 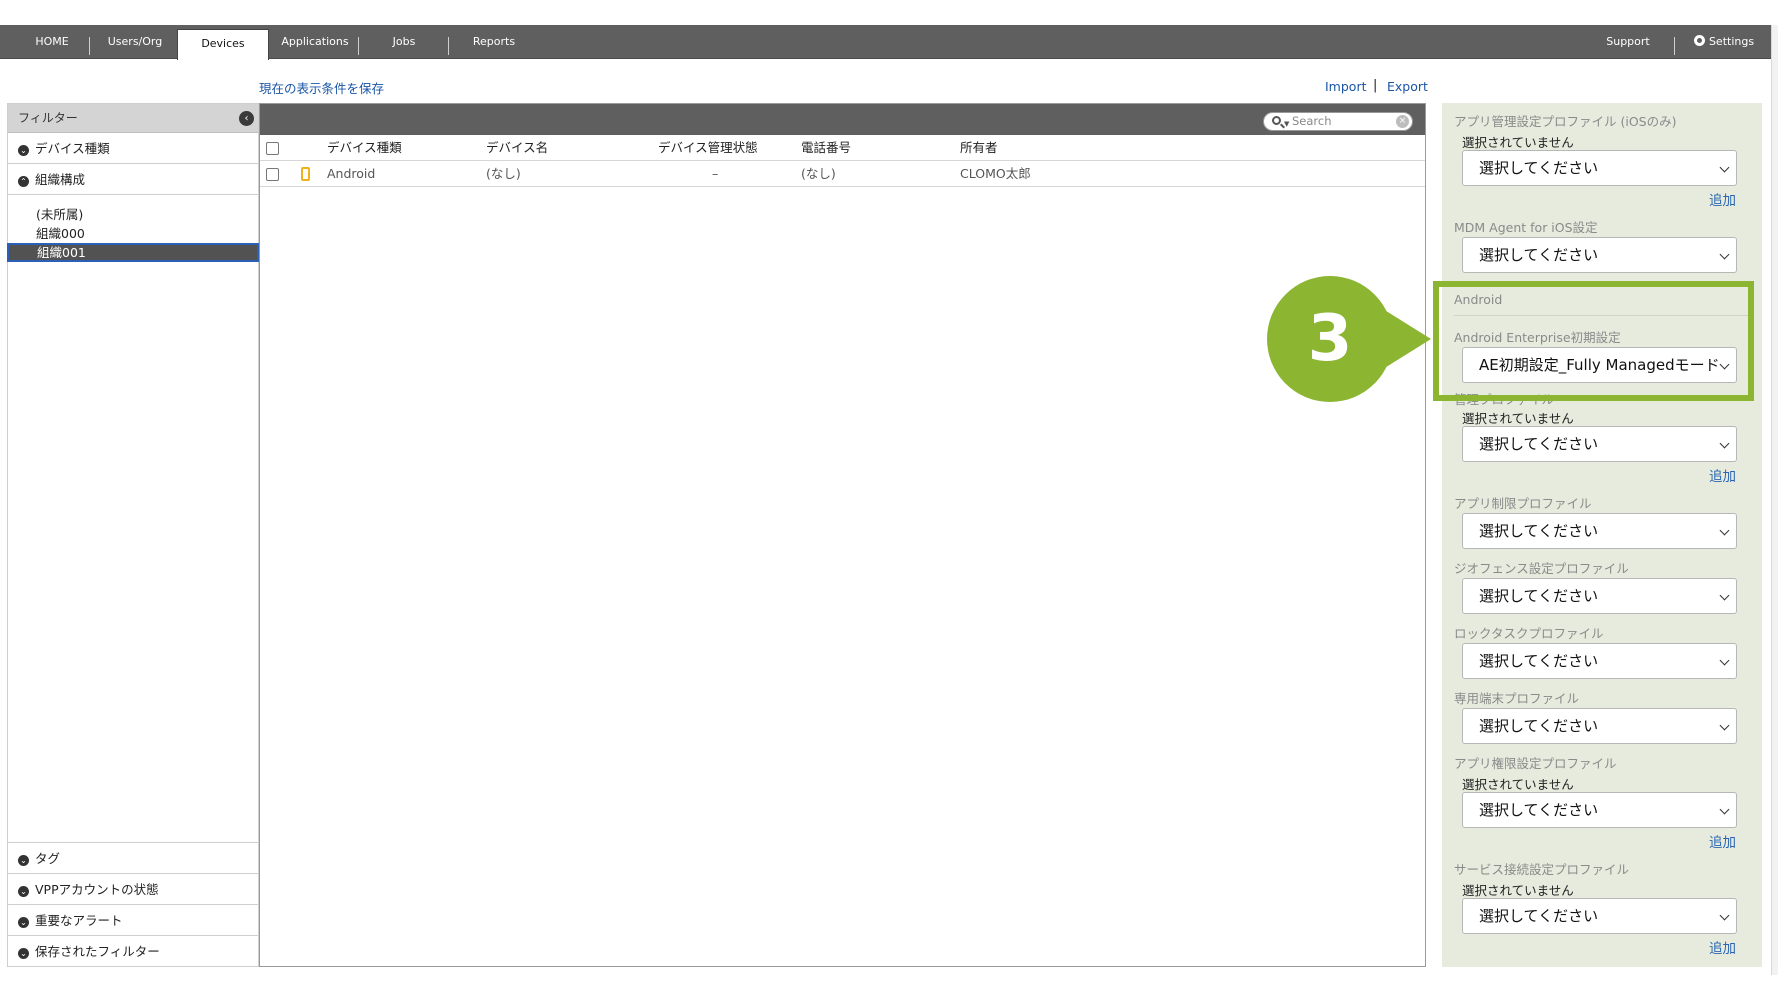 I want to click on column-header-device-type: デバイス種類, so click(x=364, y=148).